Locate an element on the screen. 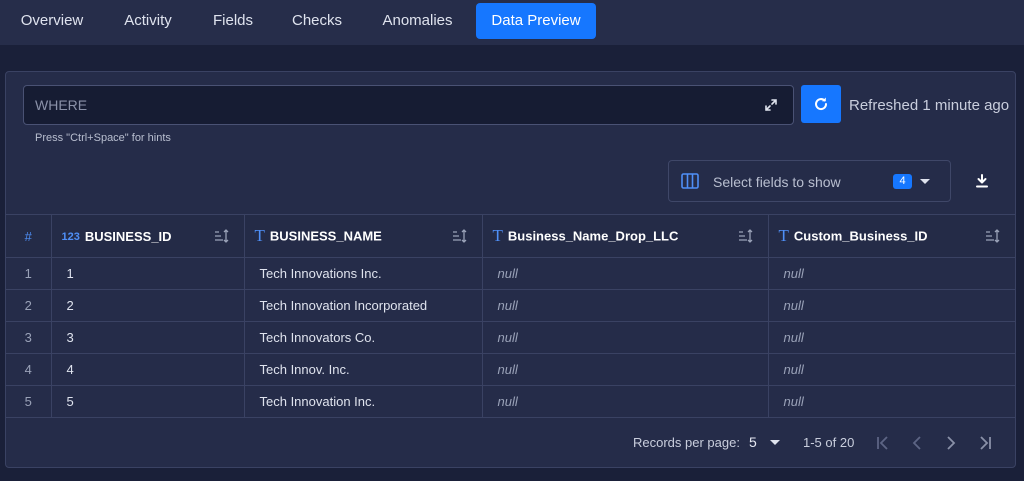 This screenshot has height=481, width=1024. row-index: 4 is located at coordinates (29, 369).